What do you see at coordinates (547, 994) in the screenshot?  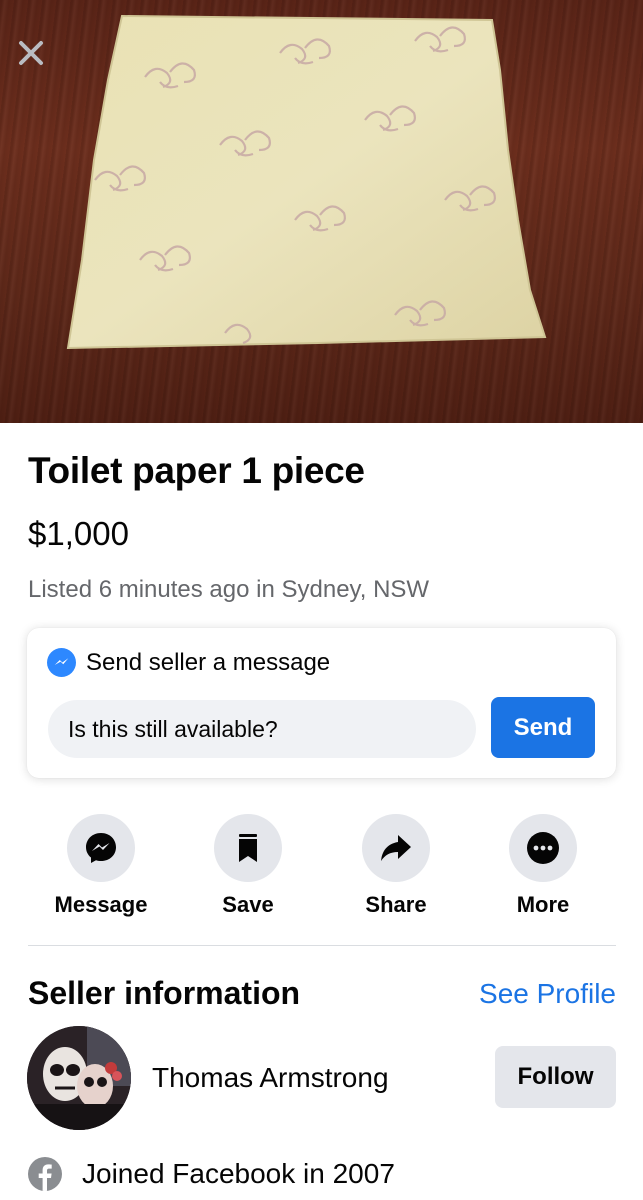 I see `see-profile-link: See Profile` at bounding box center [547, 994].